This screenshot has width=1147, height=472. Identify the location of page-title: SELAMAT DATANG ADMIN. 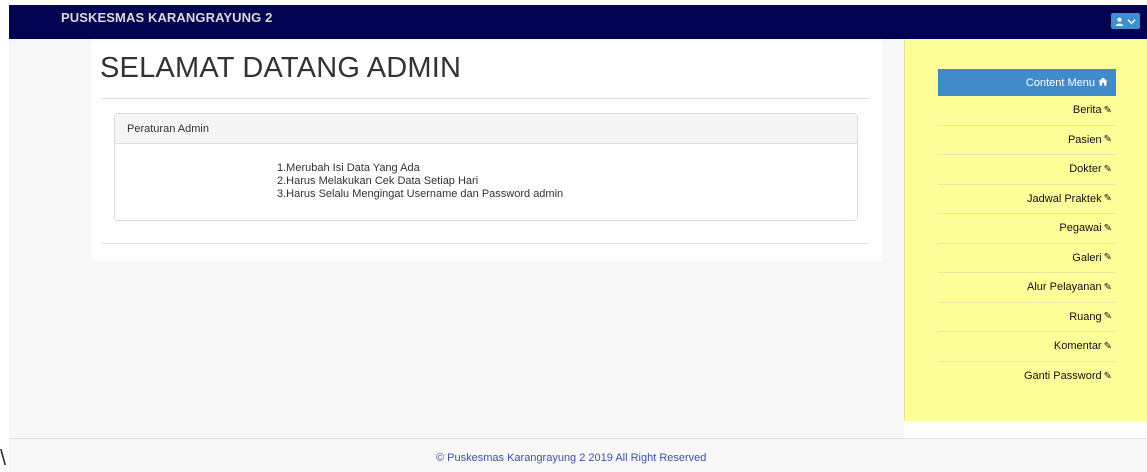
(281, 68).